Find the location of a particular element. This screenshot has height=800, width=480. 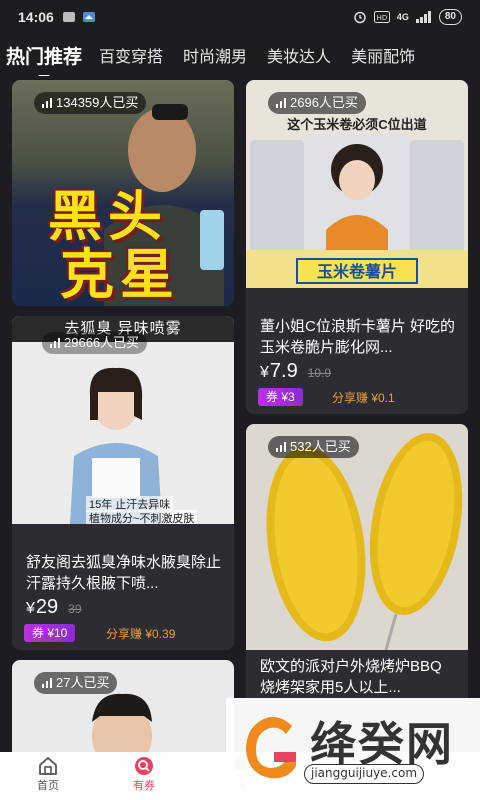

price-value: 7.9 is located at coordinates (283, 371).